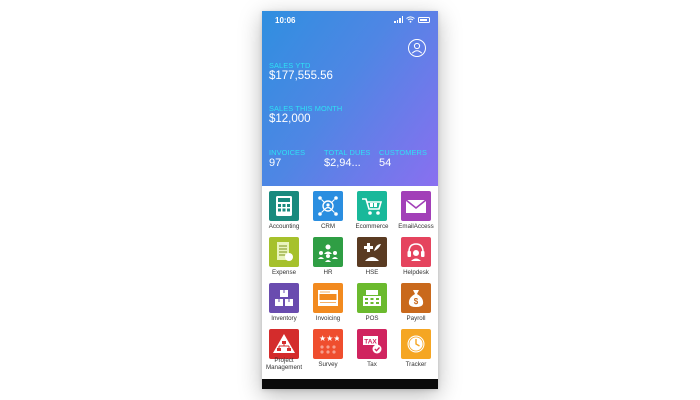 This screenshot has width=700, height=400. Describe the element at coordinates (284, 364) in the screenshot. I see `app-label: Project Management` at that location.